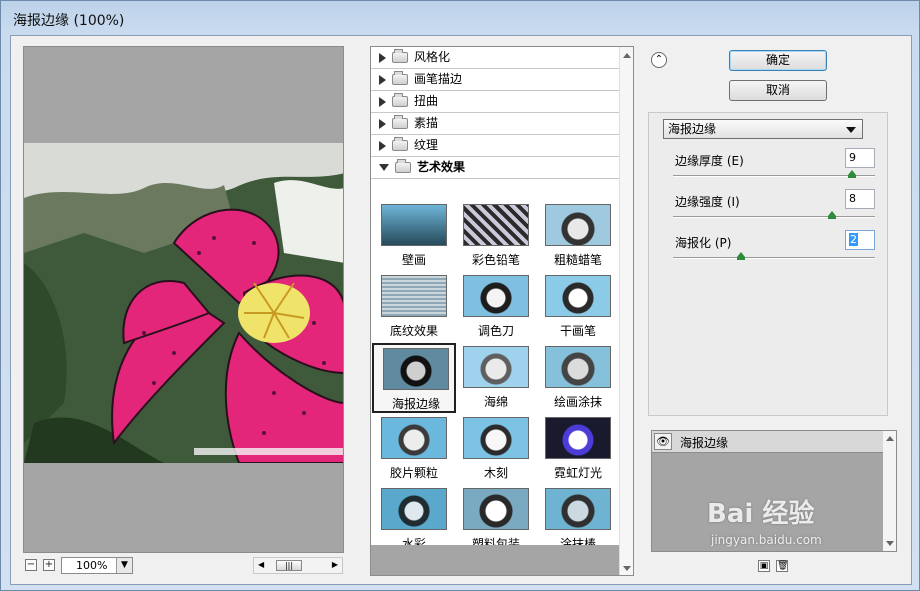  Describe the element at coordinates (495, 473) in the screenshot. I see `thumb-label: 木刻` at that location.